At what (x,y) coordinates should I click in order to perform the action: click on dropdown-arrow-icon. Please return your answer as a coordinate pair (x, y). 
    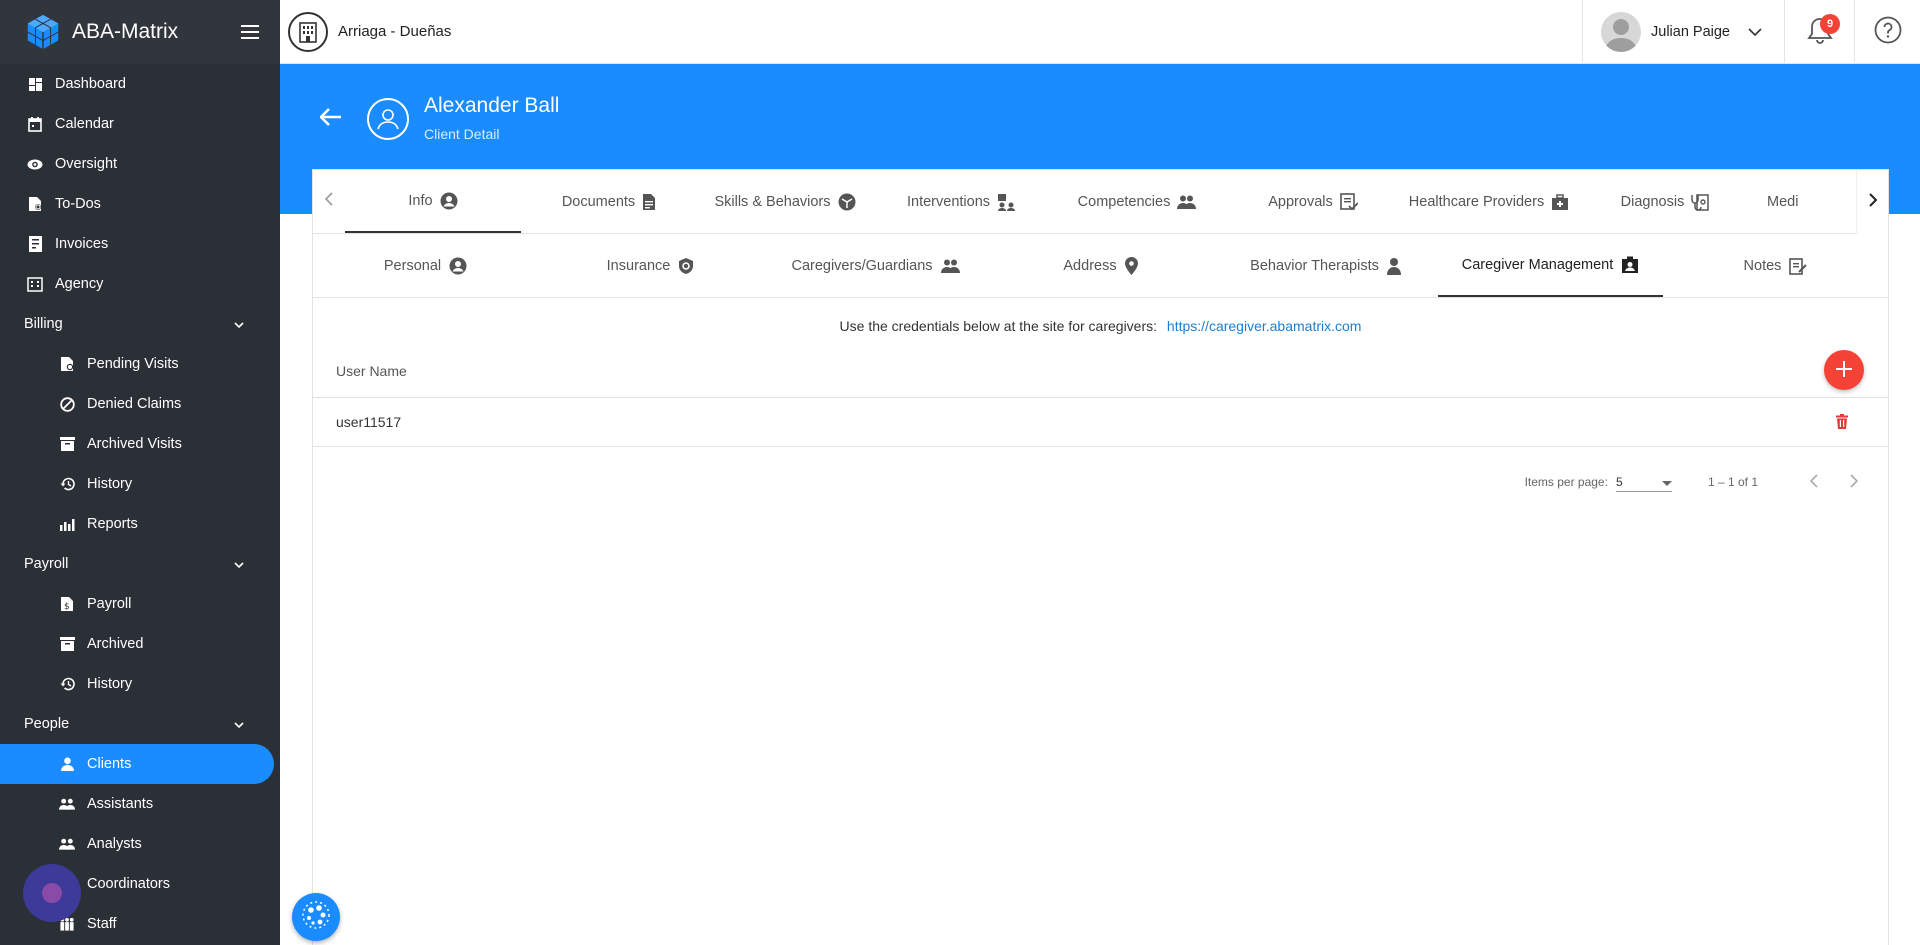
    Looking at the image, I should click on (1666, 482).